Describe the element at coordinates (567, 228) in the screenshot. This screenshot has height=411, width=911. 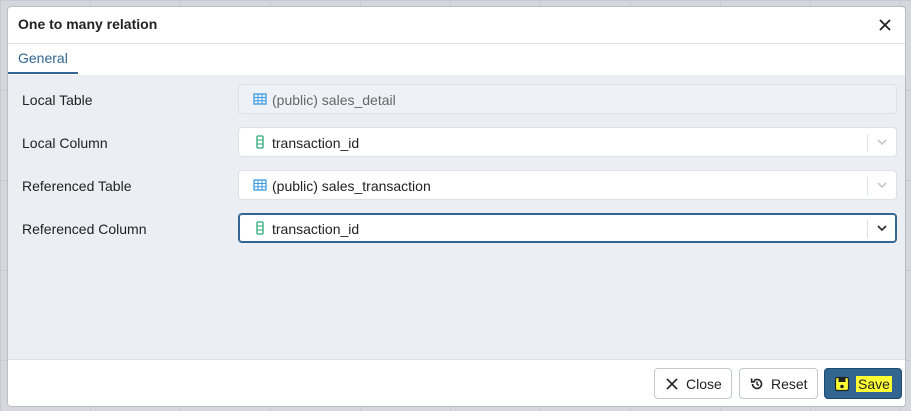
I see `referenced-column-select: transaction_id` at that location.